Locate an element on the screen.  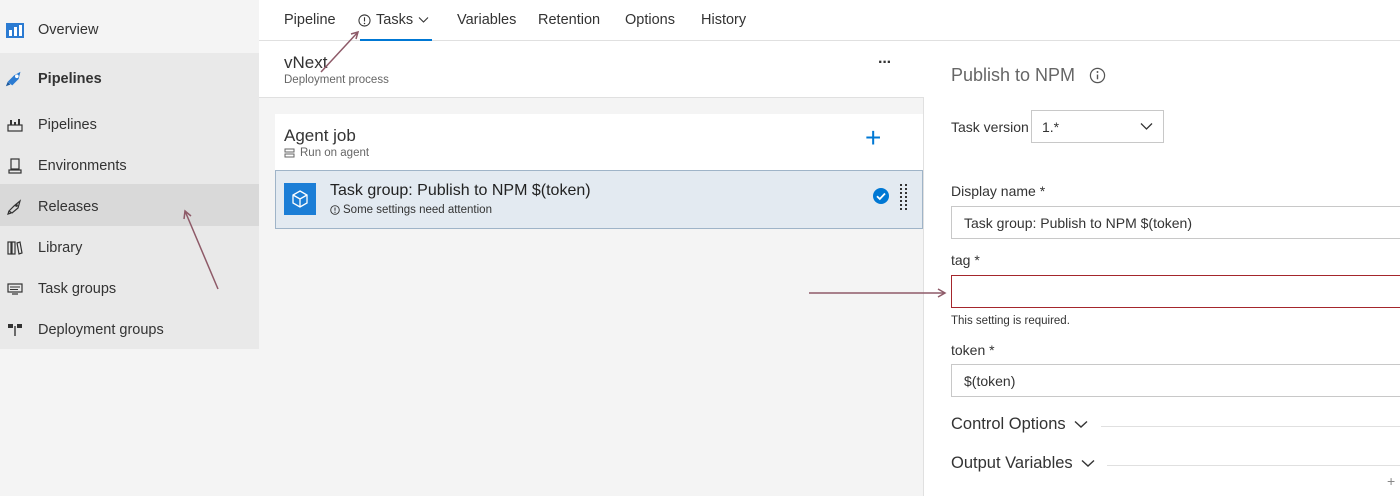
nav-deployment-groups: Deployment groups is located at coordinates (129, 330).